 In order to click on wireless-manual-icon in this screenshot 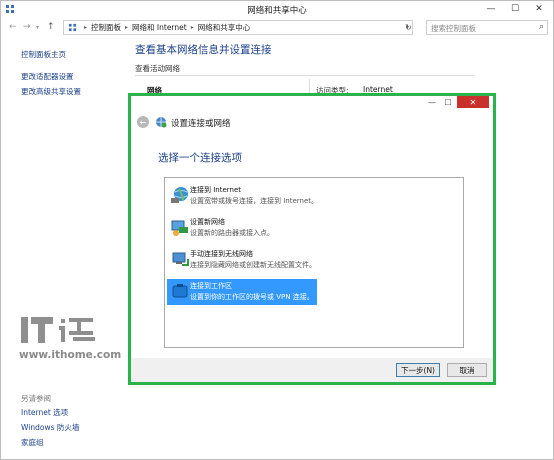, I will do `click(180, 259)`.